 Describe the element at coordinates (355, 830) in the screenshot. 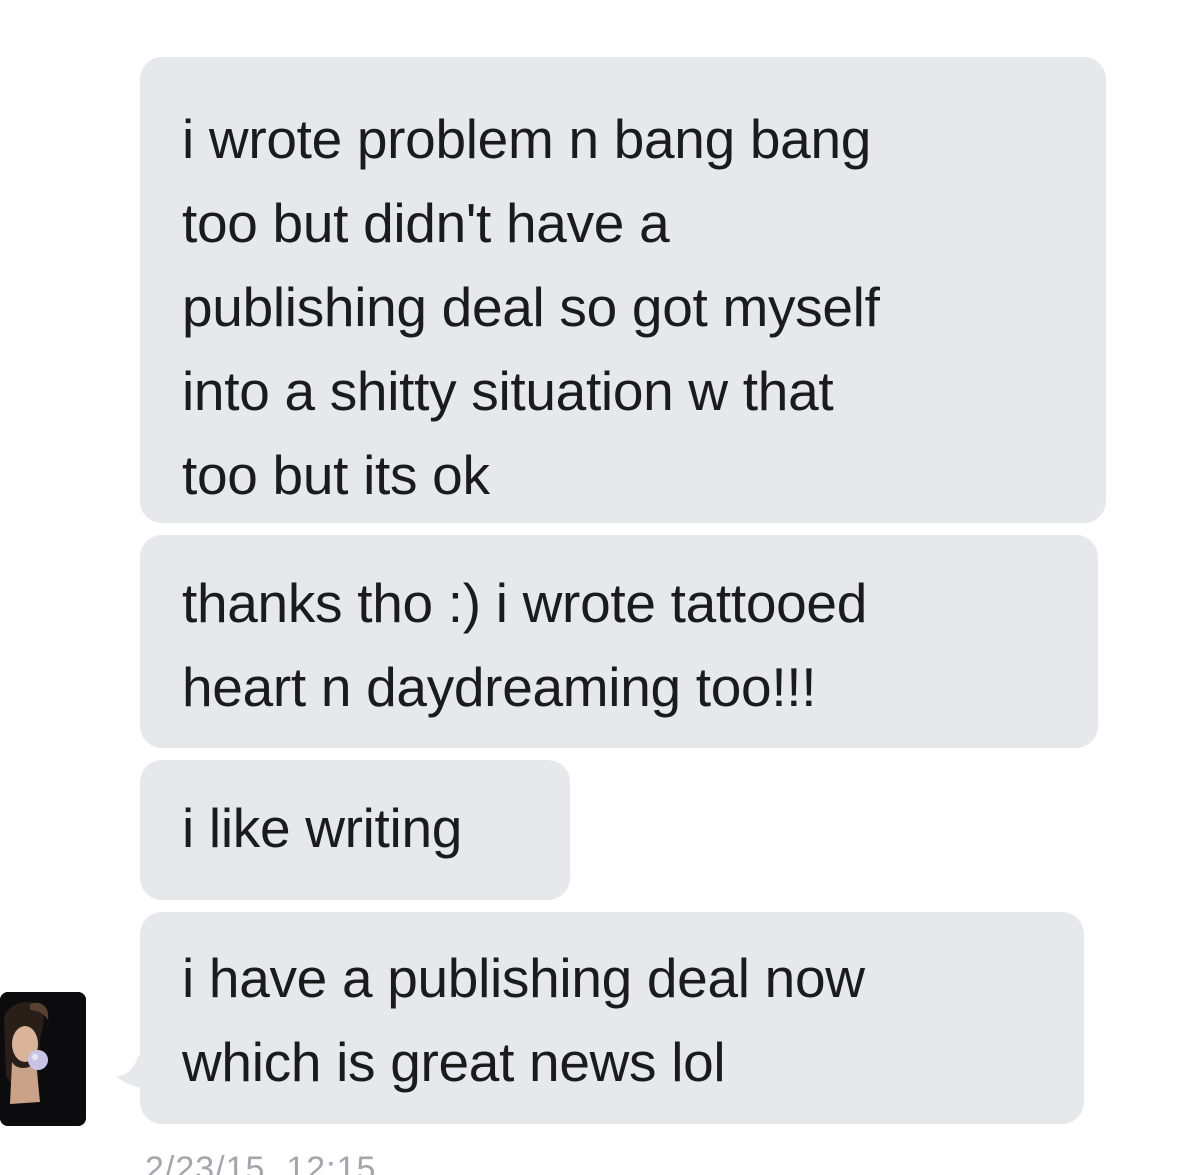

I see `message-bubble: i like writing` at that location.